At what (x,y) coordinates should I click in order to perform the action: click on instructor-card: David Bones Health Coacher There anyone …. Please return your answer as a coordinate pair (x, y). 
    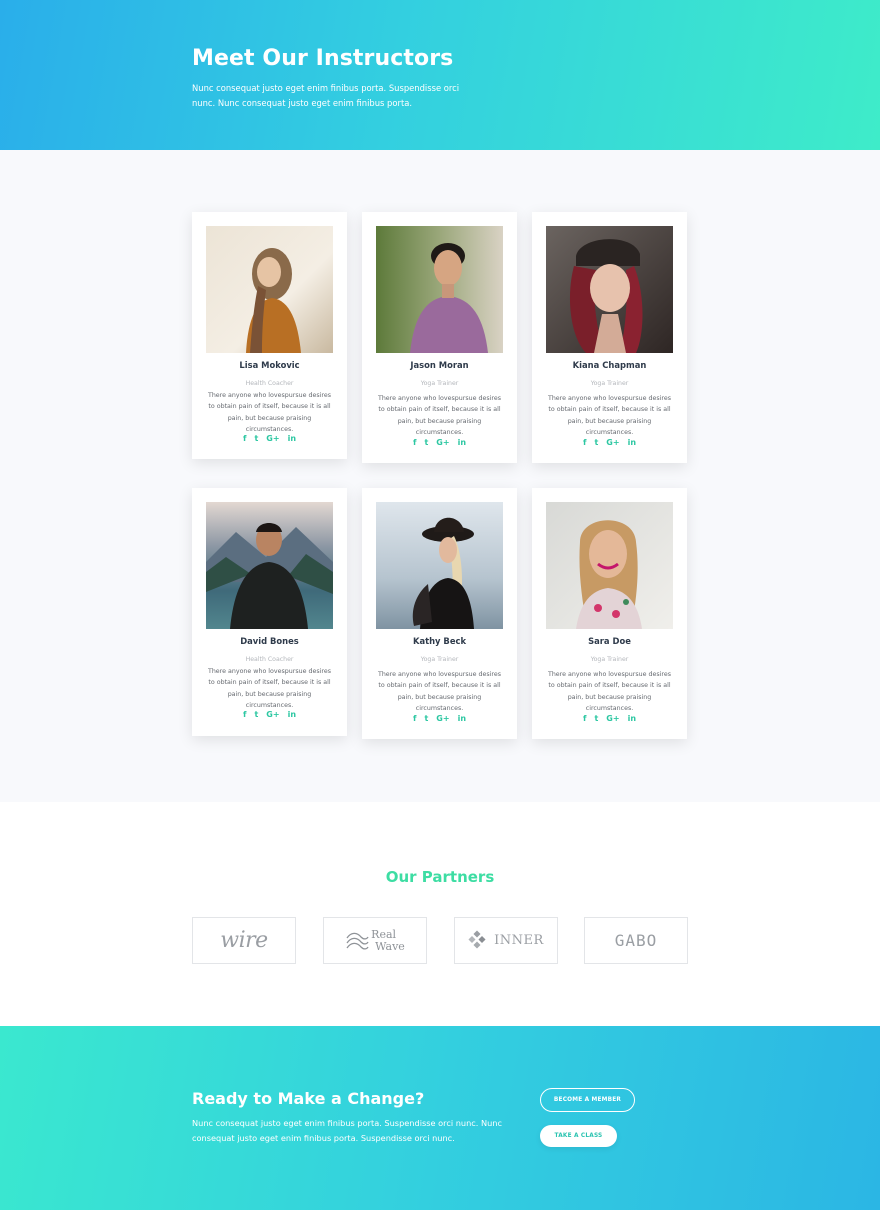
    Looking at the image, I should click on (269, 612).